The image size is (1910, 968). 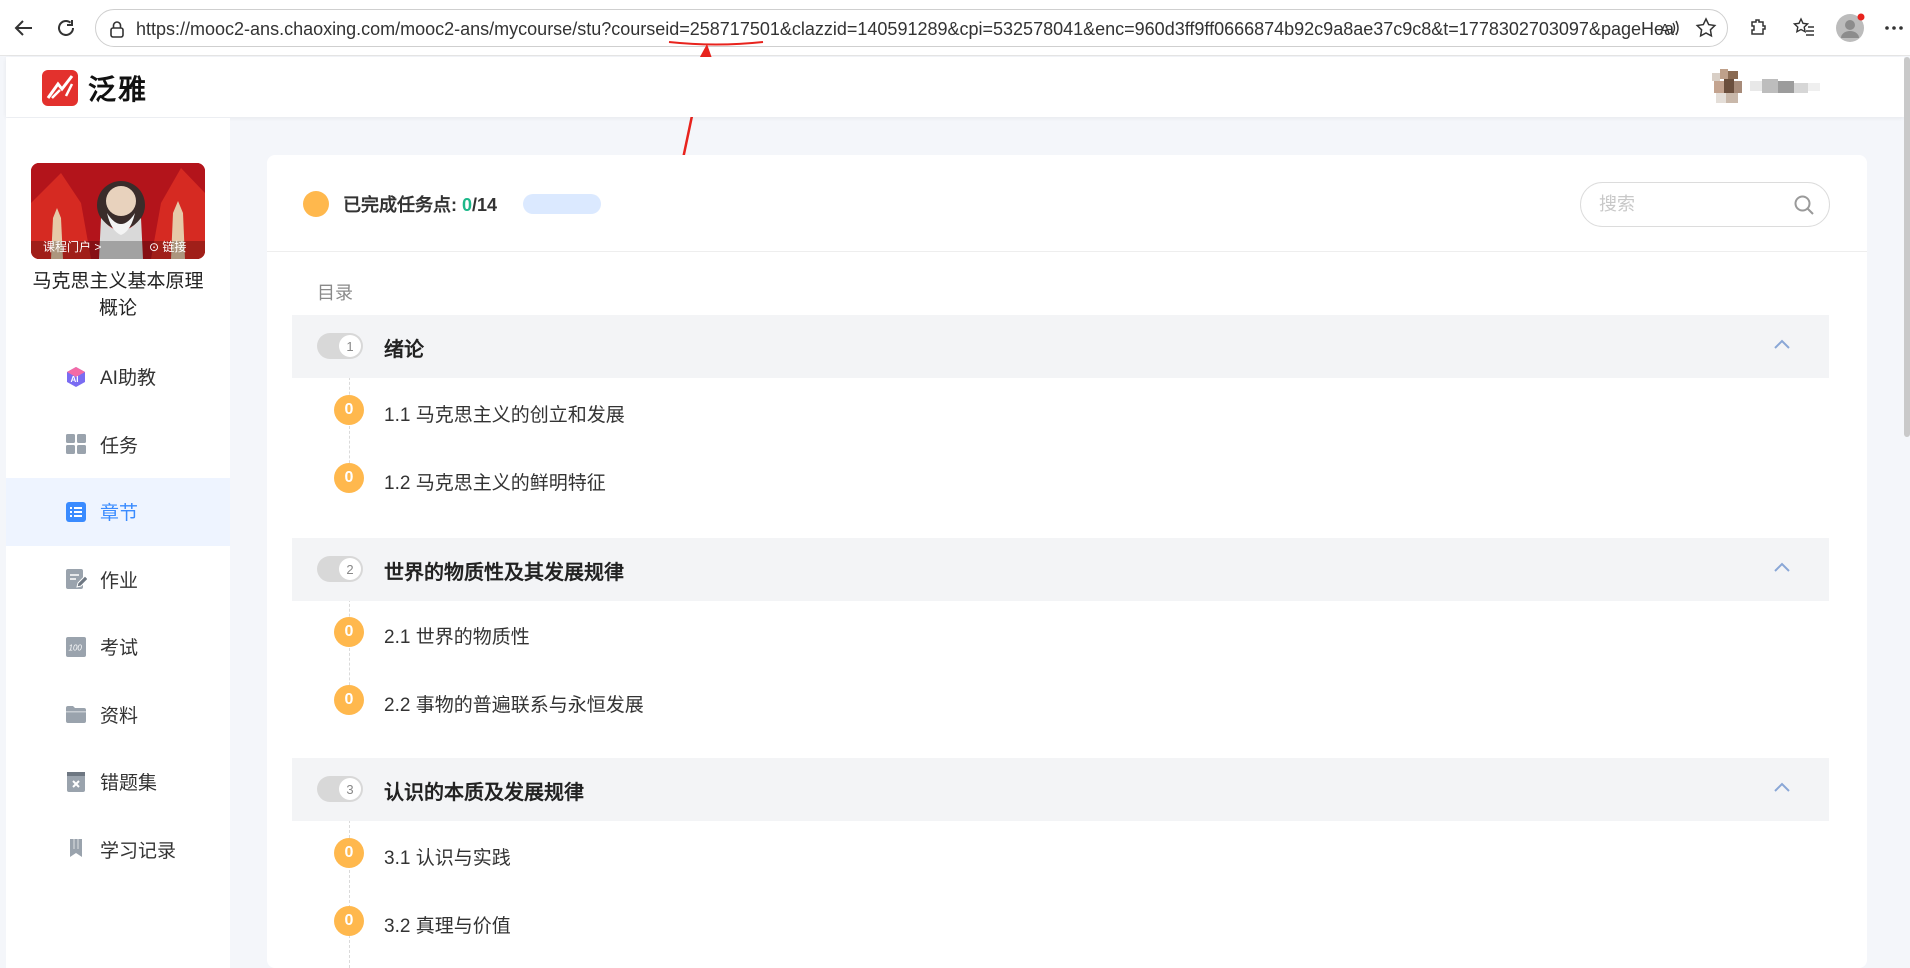 What do you see at coordinates (75, 379) in the screenshot?
I see `svg-text: AI` at bounding box center [75, 379].